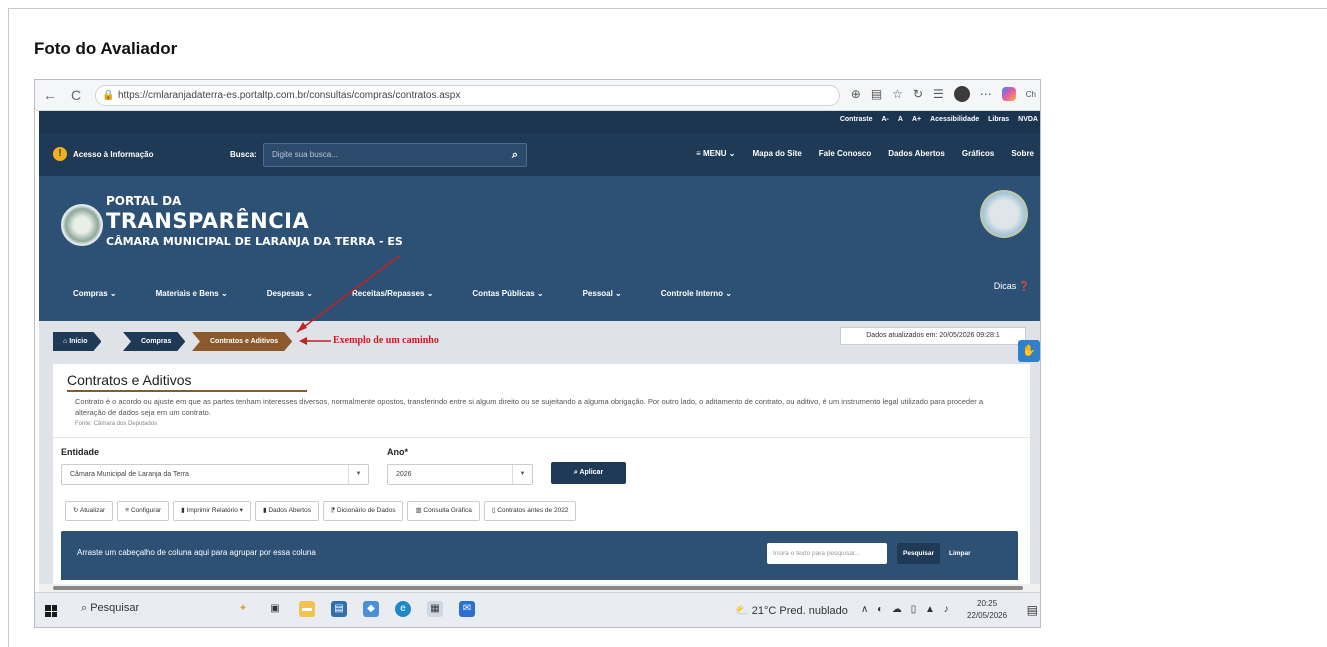  Describe the element at coordinates (530, 511) in the screenshot. I see `old-contracts-button: ▯ Contratos antes de 2022` at that location.